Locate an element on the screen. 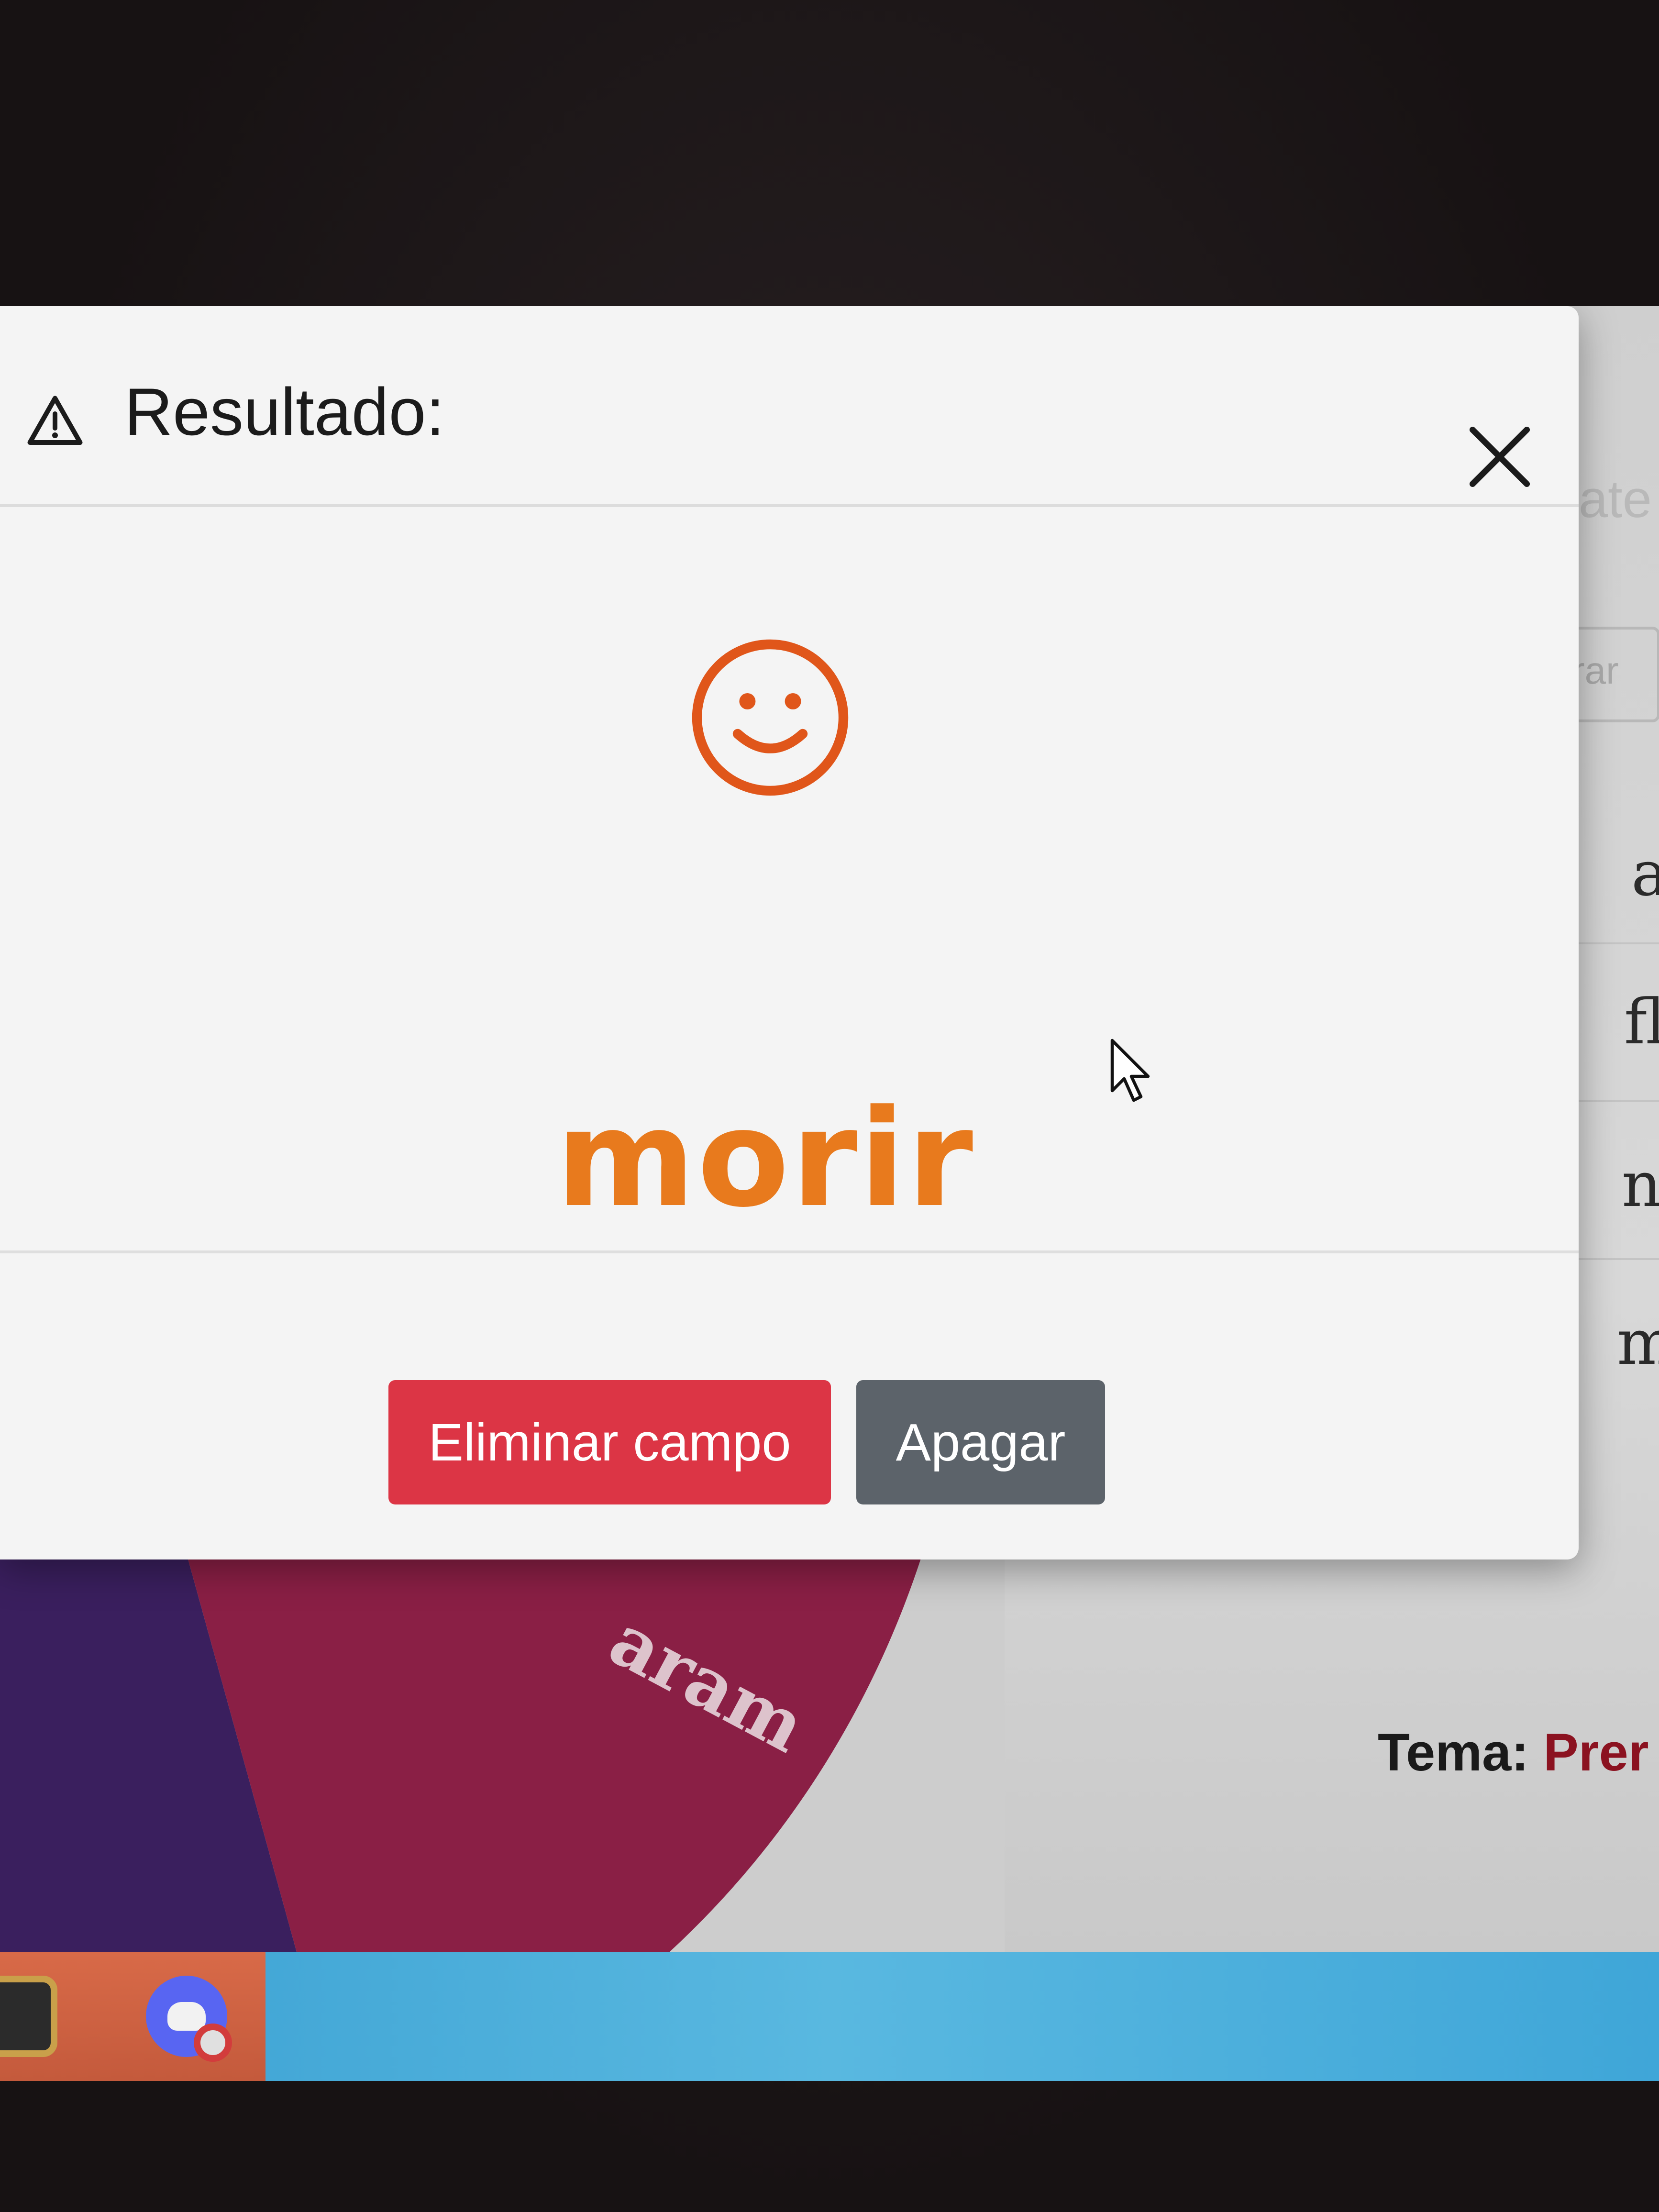 The image size is (1659, 2212). background-list-item: m is located at coordinates (1638, 1342).